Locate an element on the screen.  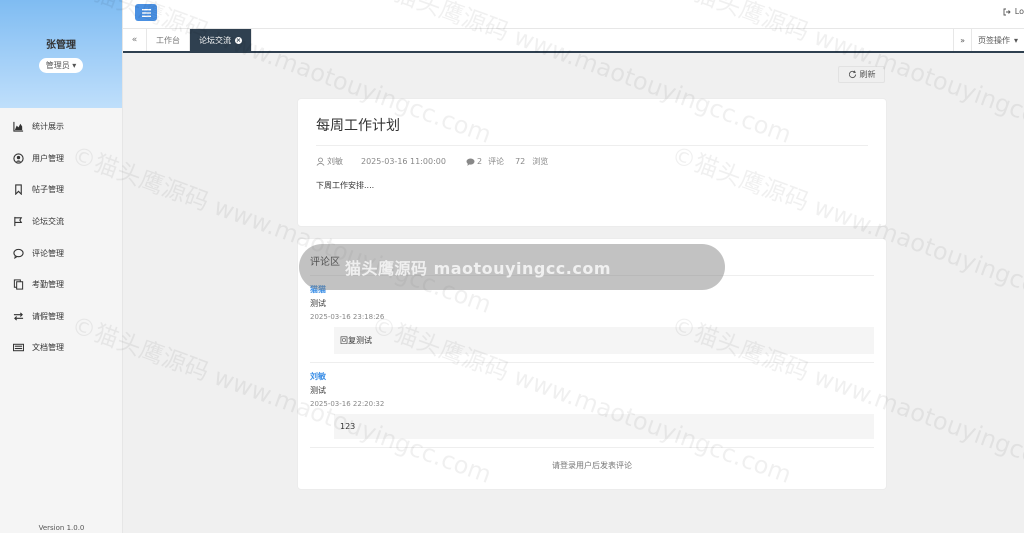
post-comment-count: 2 is located at coordinates (474, 161).